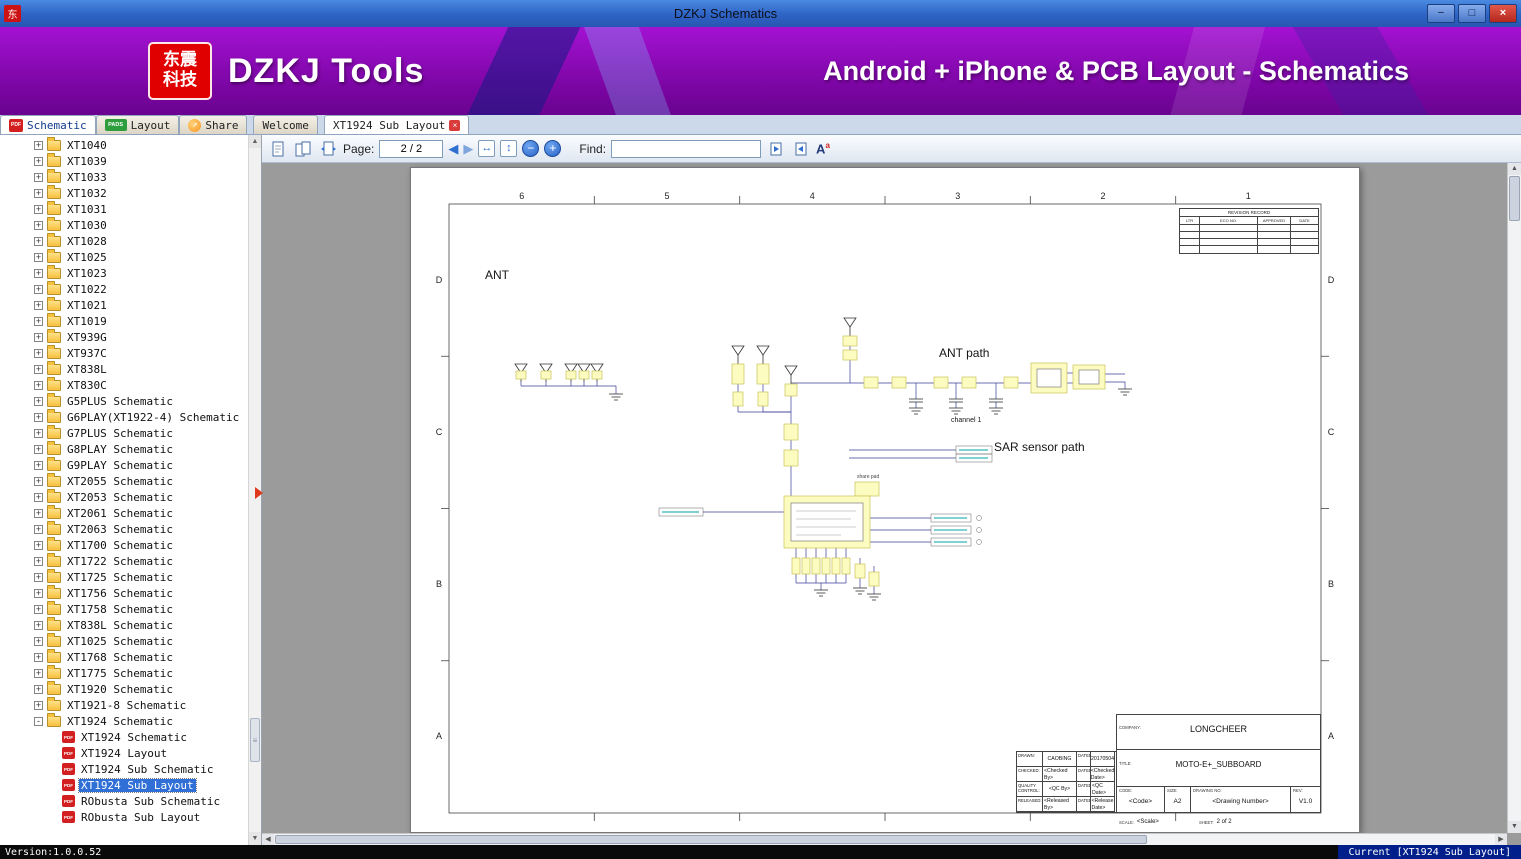 This screenshot has width=1521, height=859. I want to click on match-case-icon: Aa, so click(823, 148).